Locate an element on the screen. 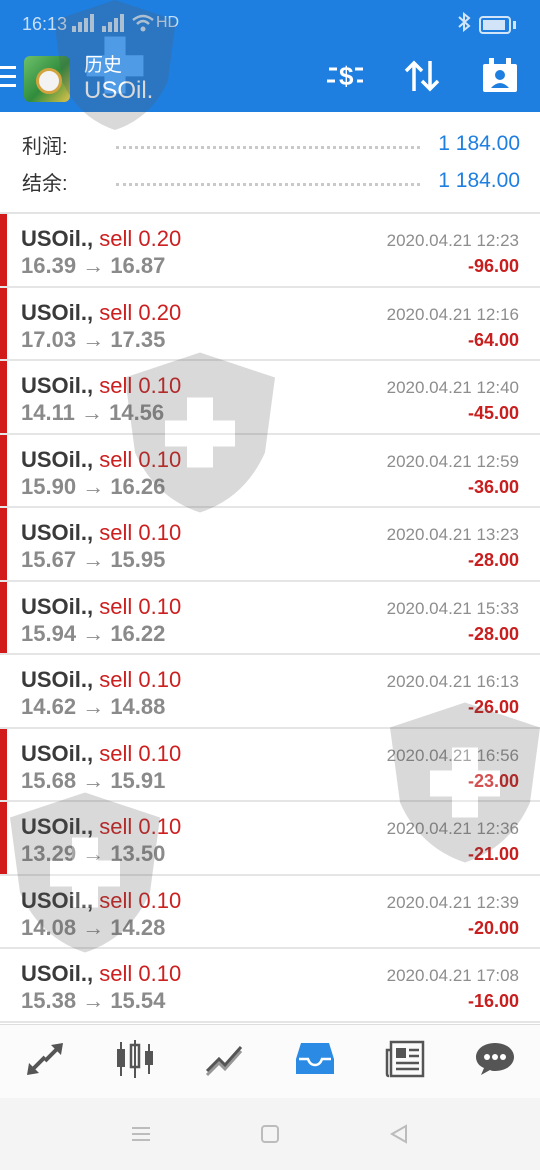  trade-datetime: 2020.04.21 12:36 is located at coordinates (452, 828).